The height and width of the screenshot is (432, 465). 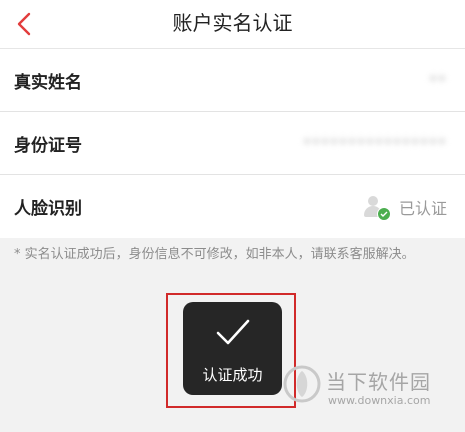 I want to click on watermark: 当下软件园 www.downxia.com, so click(x=372, y=387).